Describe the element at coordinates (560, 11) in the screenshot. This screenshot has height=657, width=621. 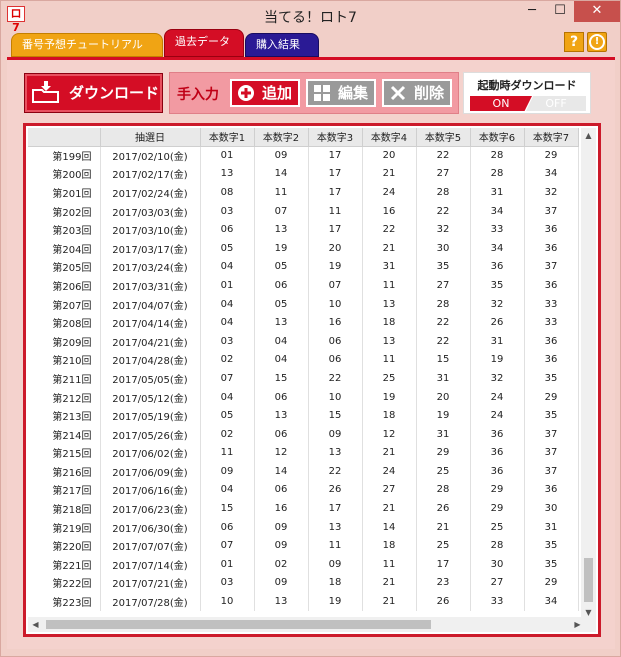
I see `maximize-button: ☐` at that location.